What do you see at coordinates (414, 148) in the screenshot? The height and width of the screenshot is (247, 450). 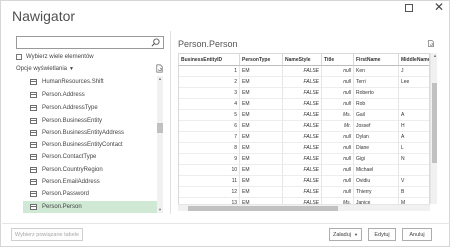 I see `table-cell: L` at bounding box center [414, 148].